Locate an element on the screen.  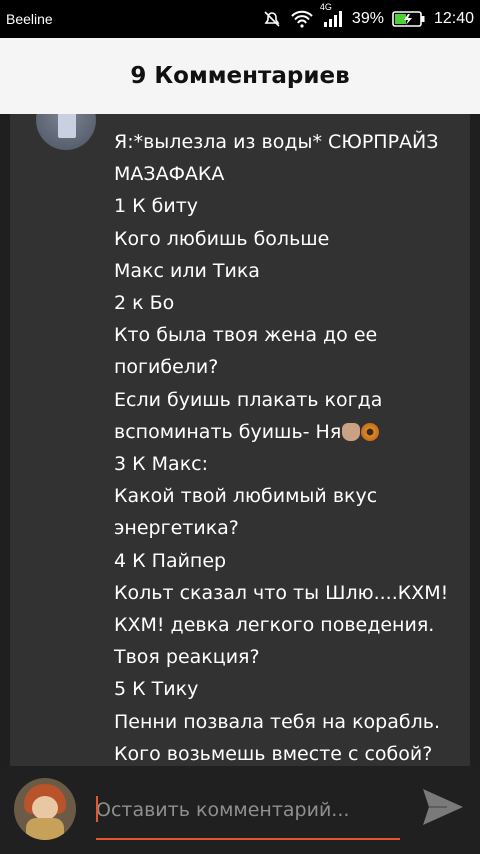
clock: 12:40 is located at coordinates (453, 18).